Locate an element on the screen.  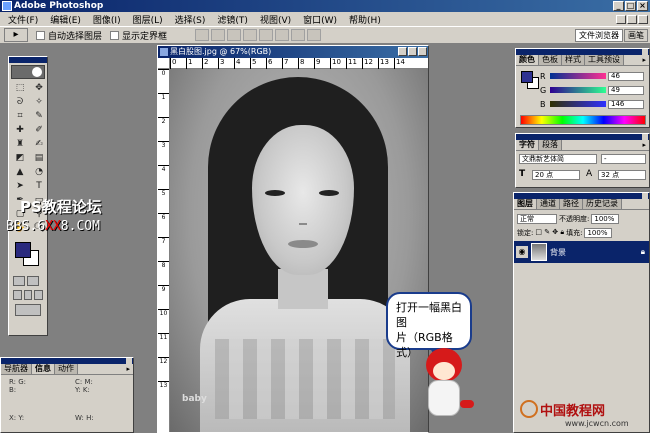
blue-value-field: 146 is located at coordinates (626, 104).